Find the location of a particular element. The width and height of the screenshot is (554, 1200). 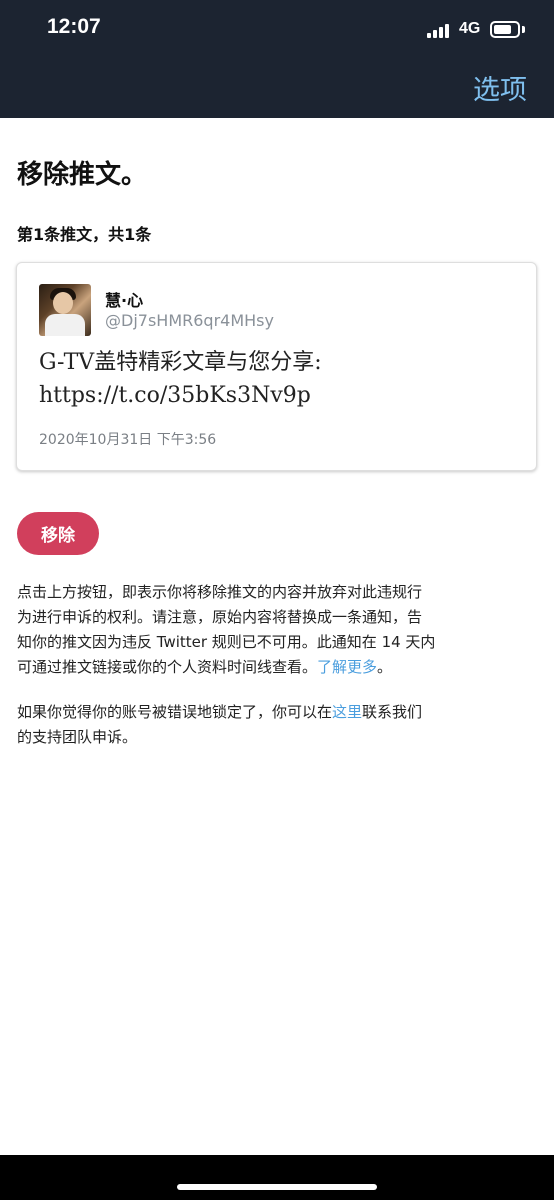

here-link: 这里 is located at coordinates (347, 712).